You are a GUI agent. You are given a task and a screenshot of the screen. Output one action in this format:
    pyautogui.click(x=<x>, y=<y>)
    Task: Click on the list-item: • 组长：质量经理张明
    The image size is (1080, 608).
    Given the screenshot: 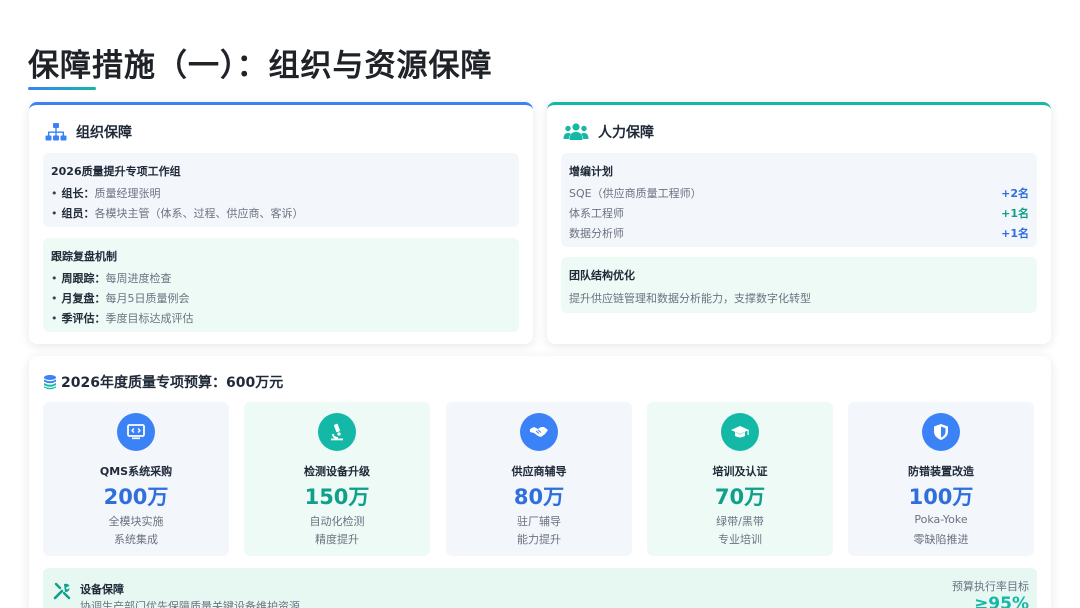 What is the action you would take?
    pyautogui.click(x=106, y=193)
    